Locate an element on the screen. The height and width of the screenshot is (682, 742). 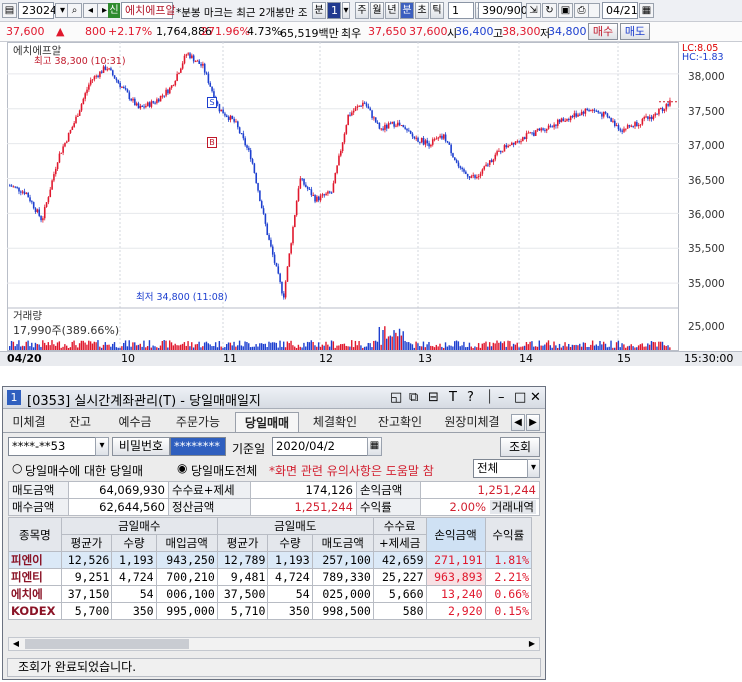
period-month-button: 월 is located at coordinates (377, 10).